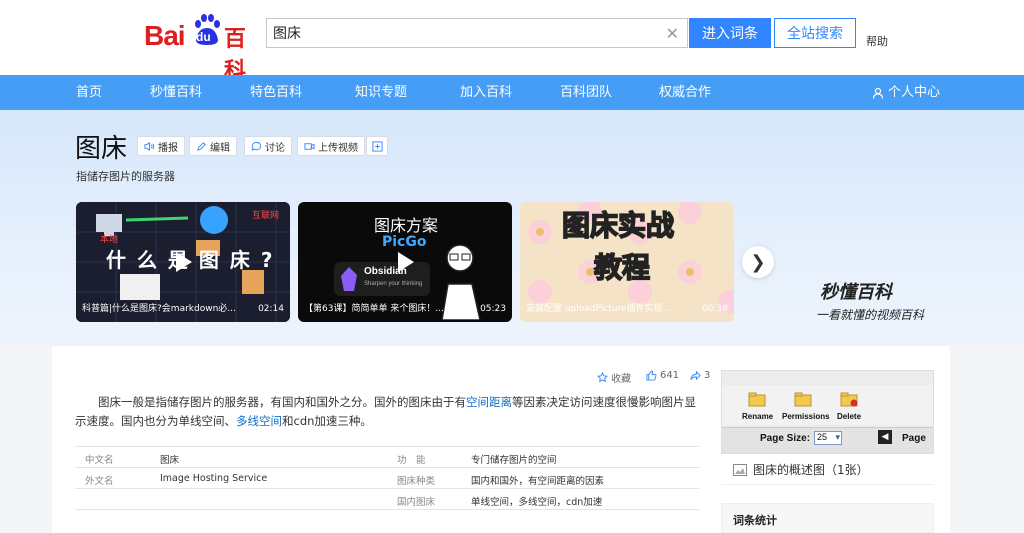 The image size is (1024, 533). Describe the element at coordinates (758, 416) in the screenshot. I see `rename-label: Rename` at that location.